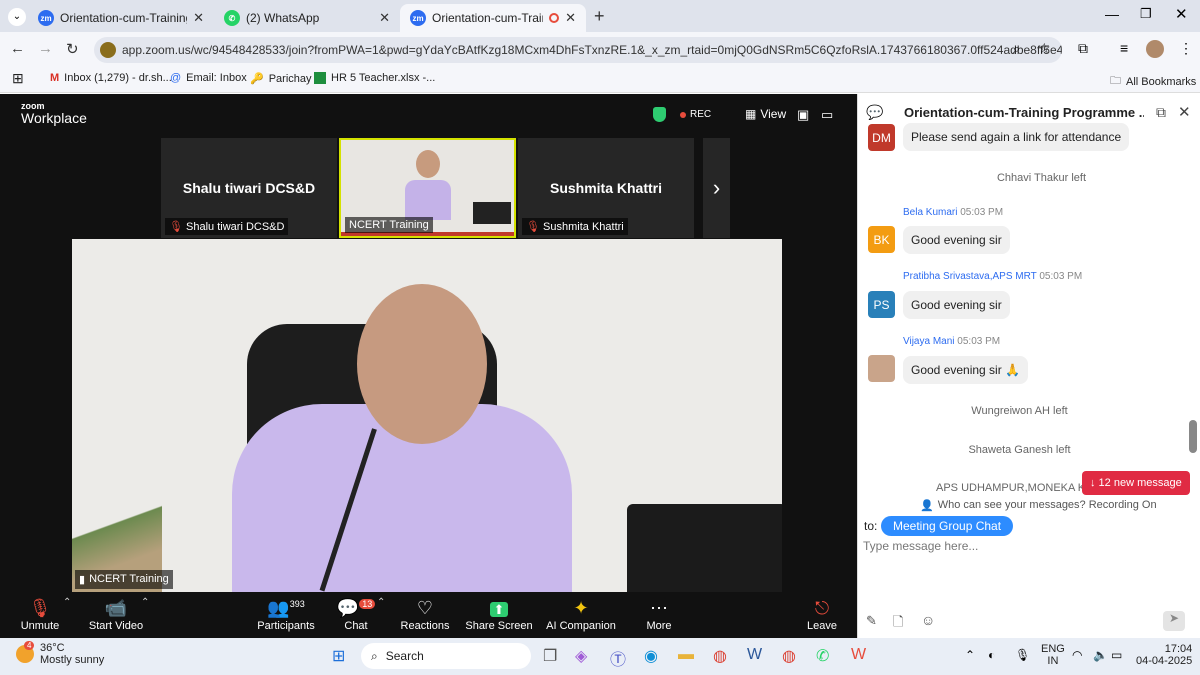 The width and height of the screenshot is (1200, 675). What do you see at coordinates (446, 656) in the screenshot?
I see `taskbar-search: ⌕ Search` at bounding box center [446, 656].